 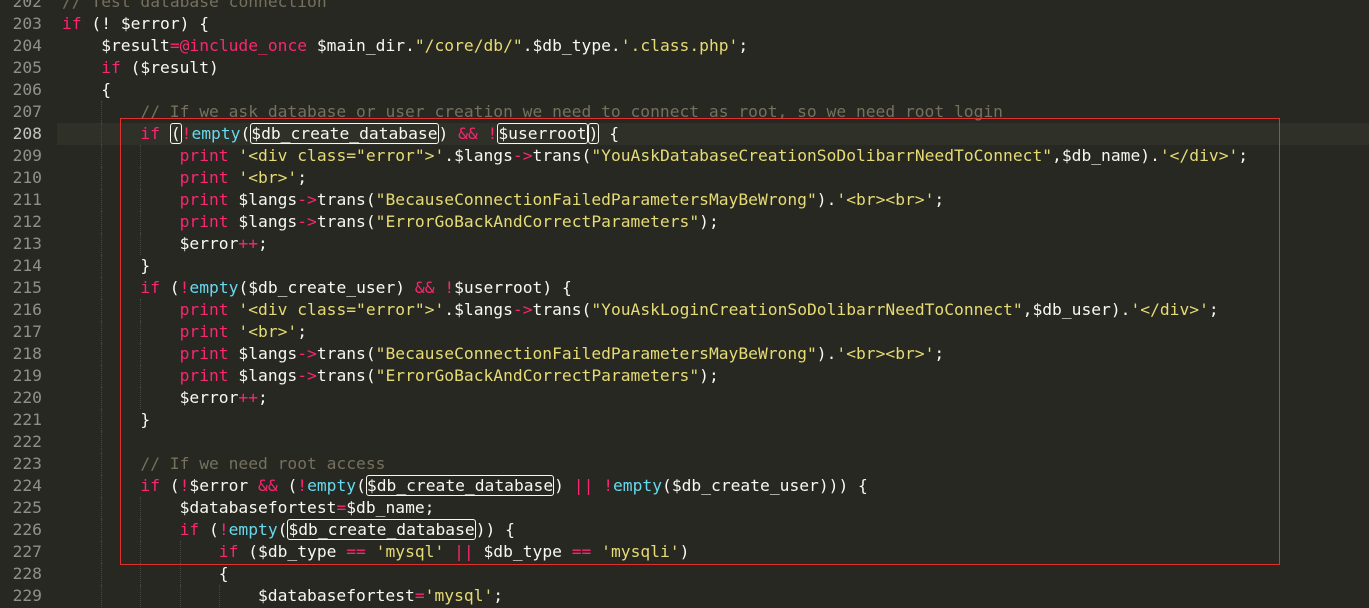 What do you see at coordinates (684, 574) in the screenshot?
I see `code-line: 228 {` at bounding box center [684, 574].